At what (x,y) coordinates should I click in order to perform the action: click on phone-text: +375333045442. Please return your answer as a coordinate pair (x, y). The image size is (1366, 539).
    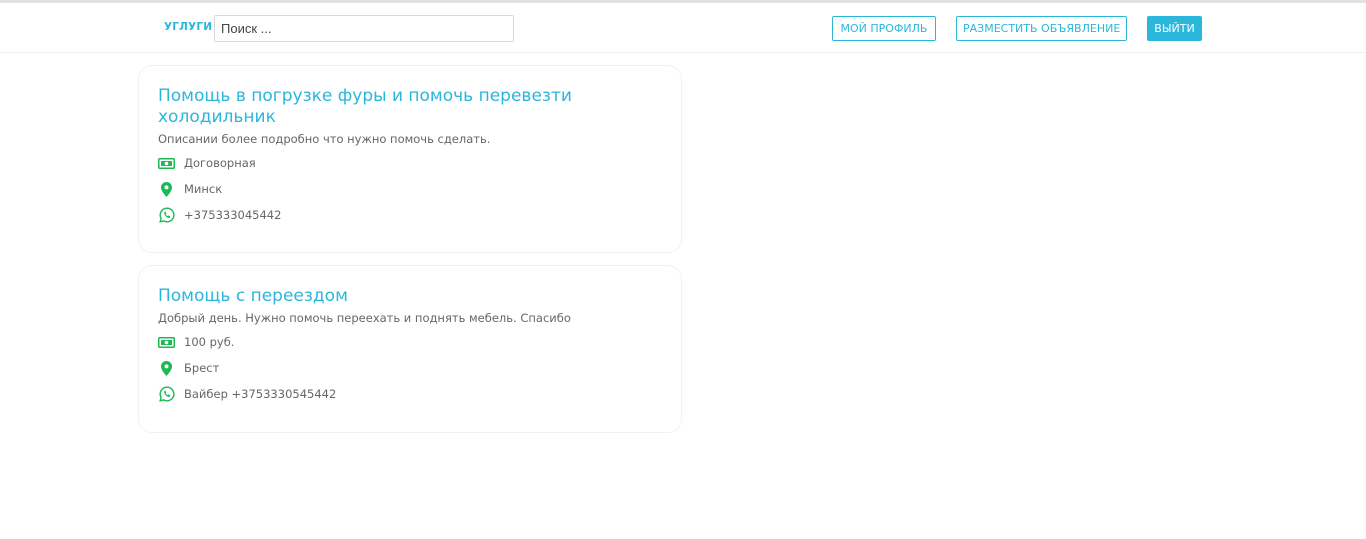
    Looking at the image, I should click on (233, 215).